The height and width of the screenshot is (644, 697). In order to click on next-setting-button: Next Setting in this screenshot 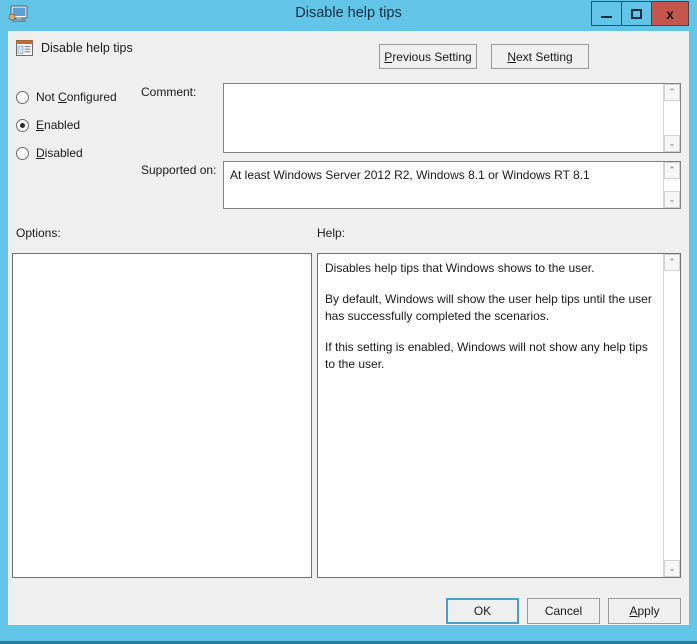, I will do `click(540, 56)`.